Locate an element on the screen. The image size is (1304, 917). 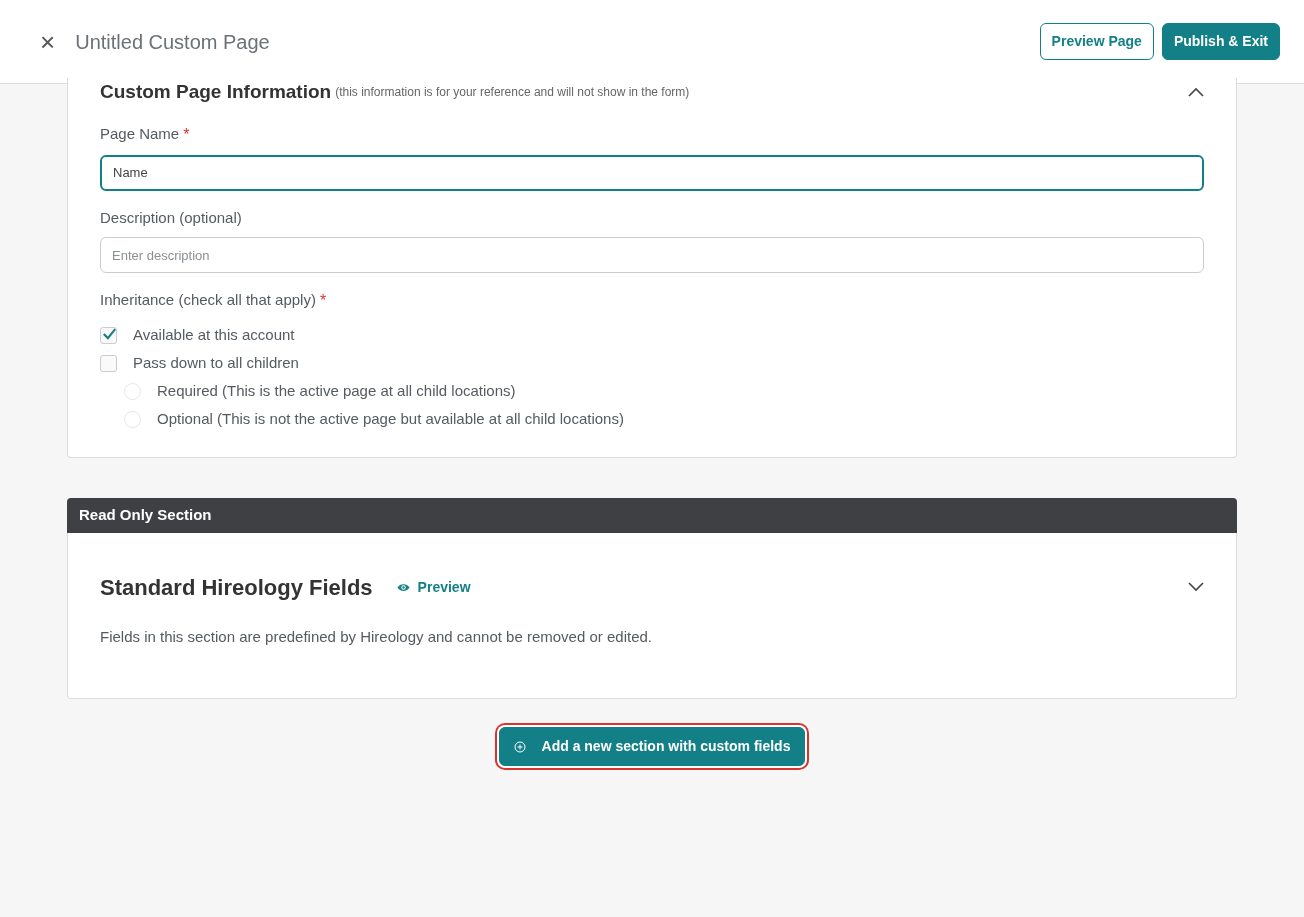
field-label: Page Name is located at coordinates (140, 133).